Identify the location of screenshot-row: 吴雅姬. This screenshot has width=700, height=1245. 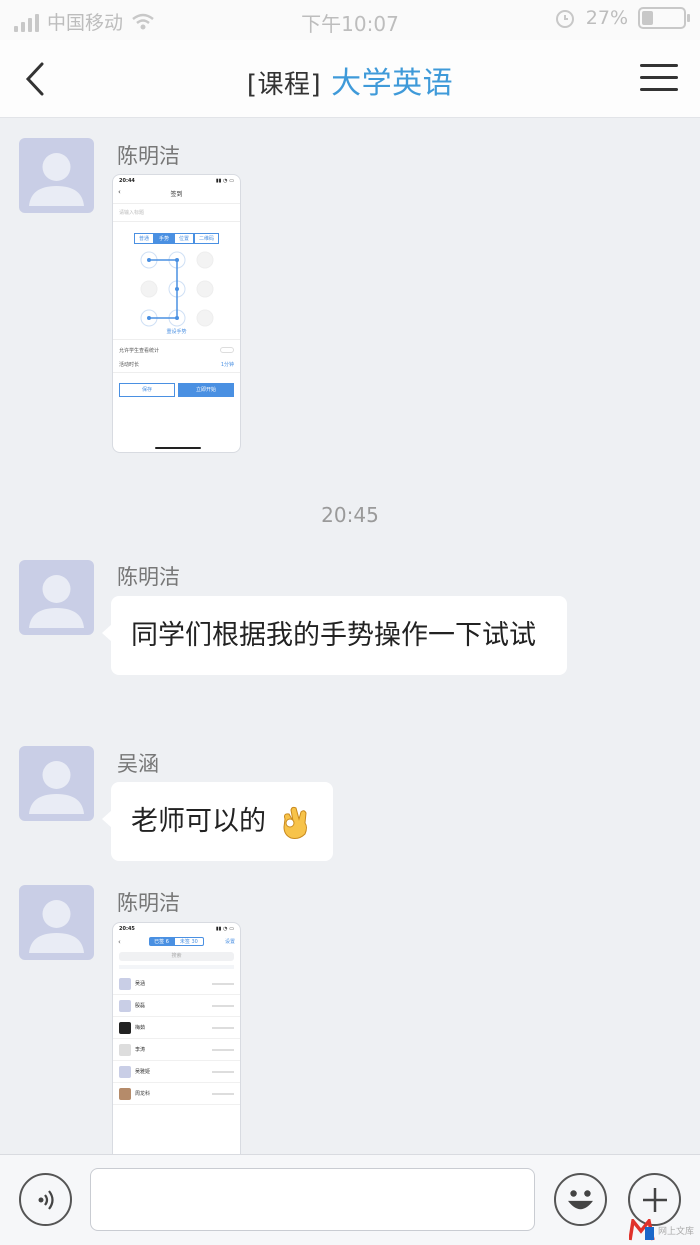
(176, 1072).